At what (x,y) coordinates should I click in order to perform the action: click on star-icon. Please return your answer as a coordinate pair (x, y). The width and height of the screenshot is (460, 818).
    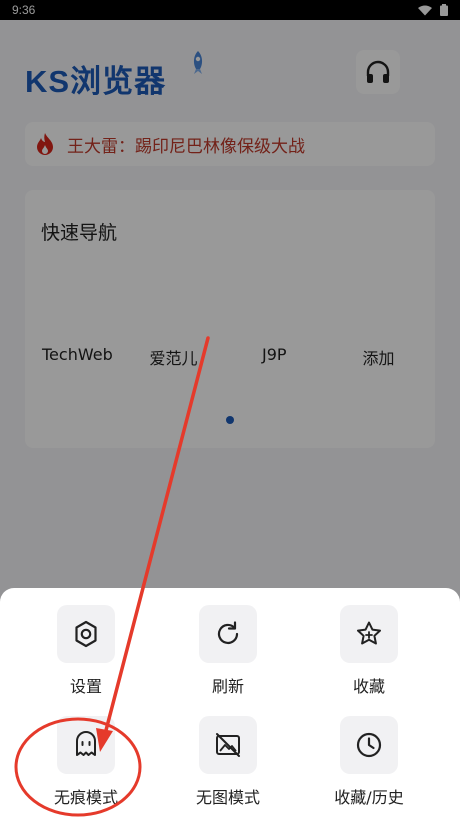
    Looking at the image, I should click on (369, 633).